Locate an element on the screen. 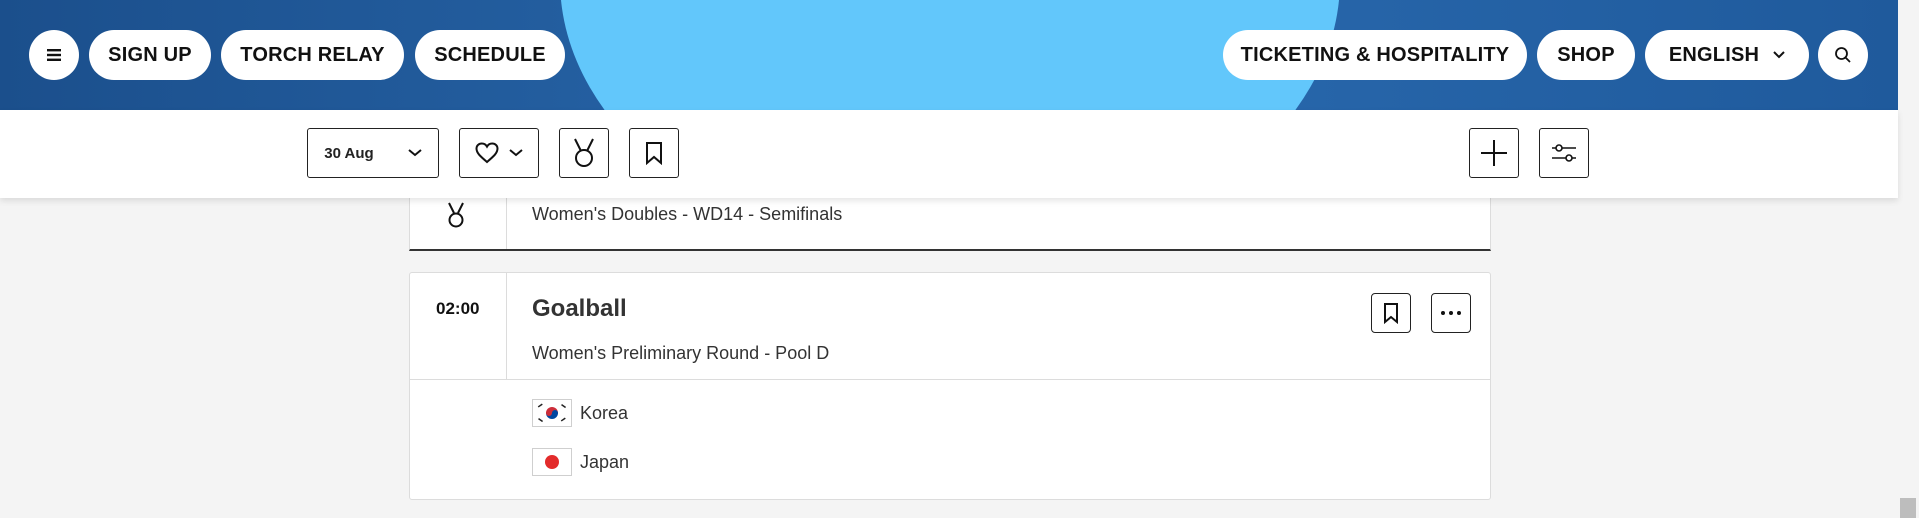  event-sport: Goalball is located at coordinates (579, 309).